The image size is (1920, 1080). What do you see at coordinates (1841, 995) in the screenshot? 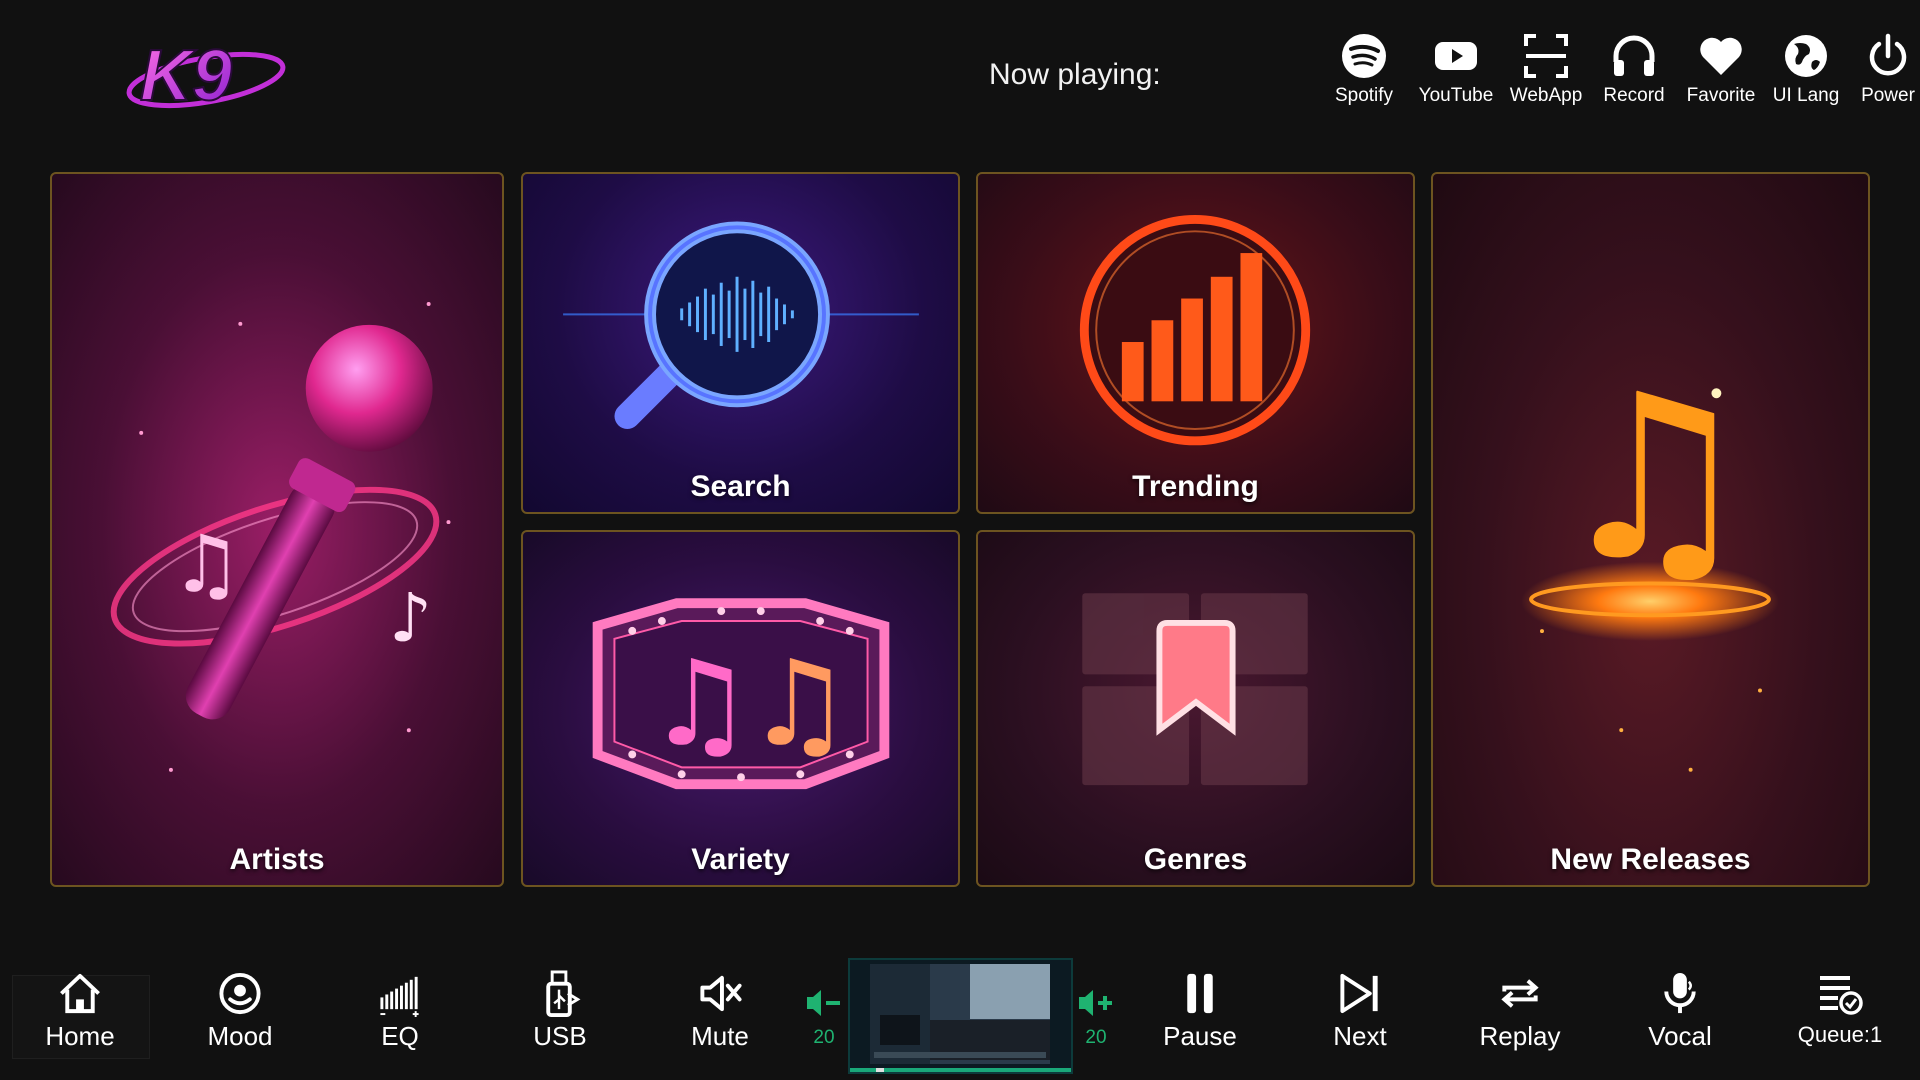
I see `queue-list-icon` at bounding box center [1841, 995].